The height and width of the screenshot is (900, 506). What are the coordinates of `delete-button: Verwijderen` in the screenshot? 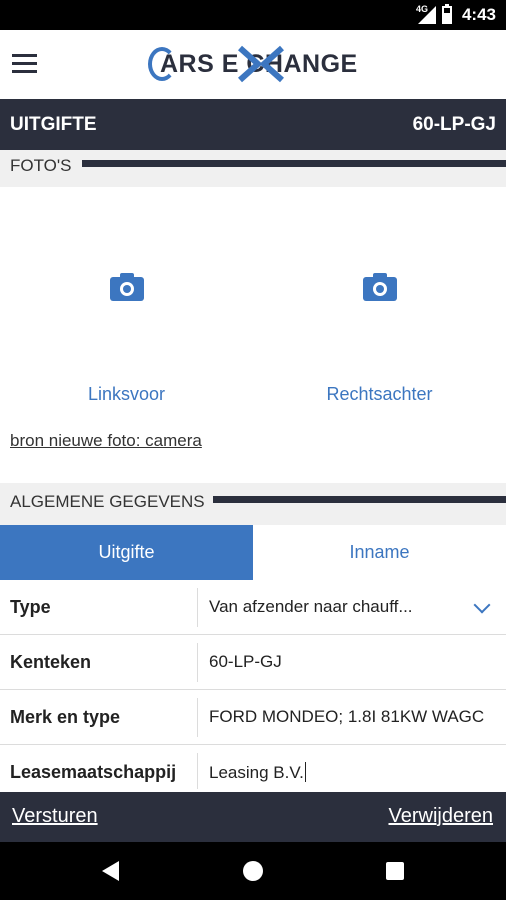 It's located at (440, 816).